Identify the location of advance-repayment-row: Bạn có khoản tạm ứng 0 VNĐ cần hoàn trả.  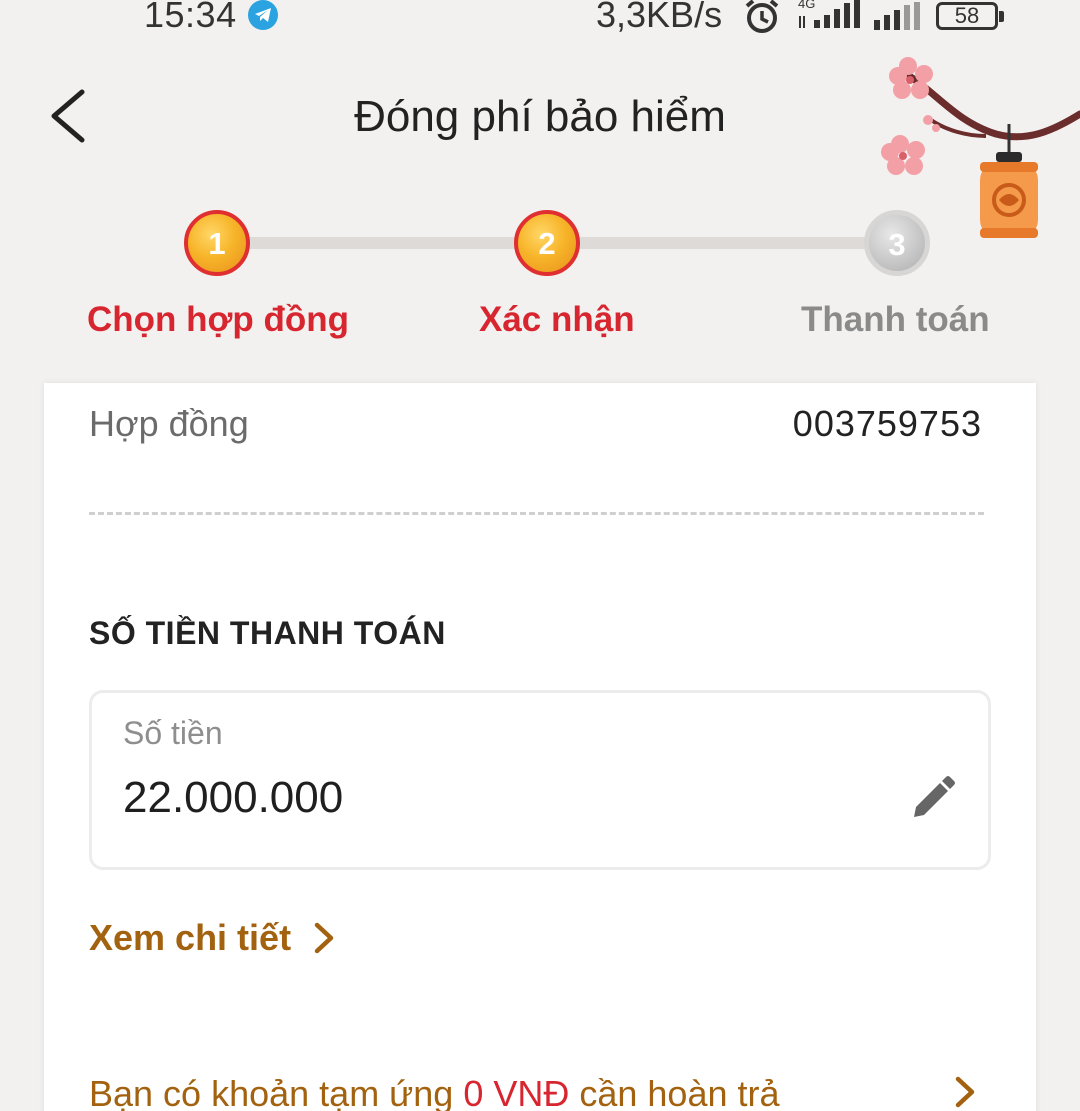
(536, 1092).